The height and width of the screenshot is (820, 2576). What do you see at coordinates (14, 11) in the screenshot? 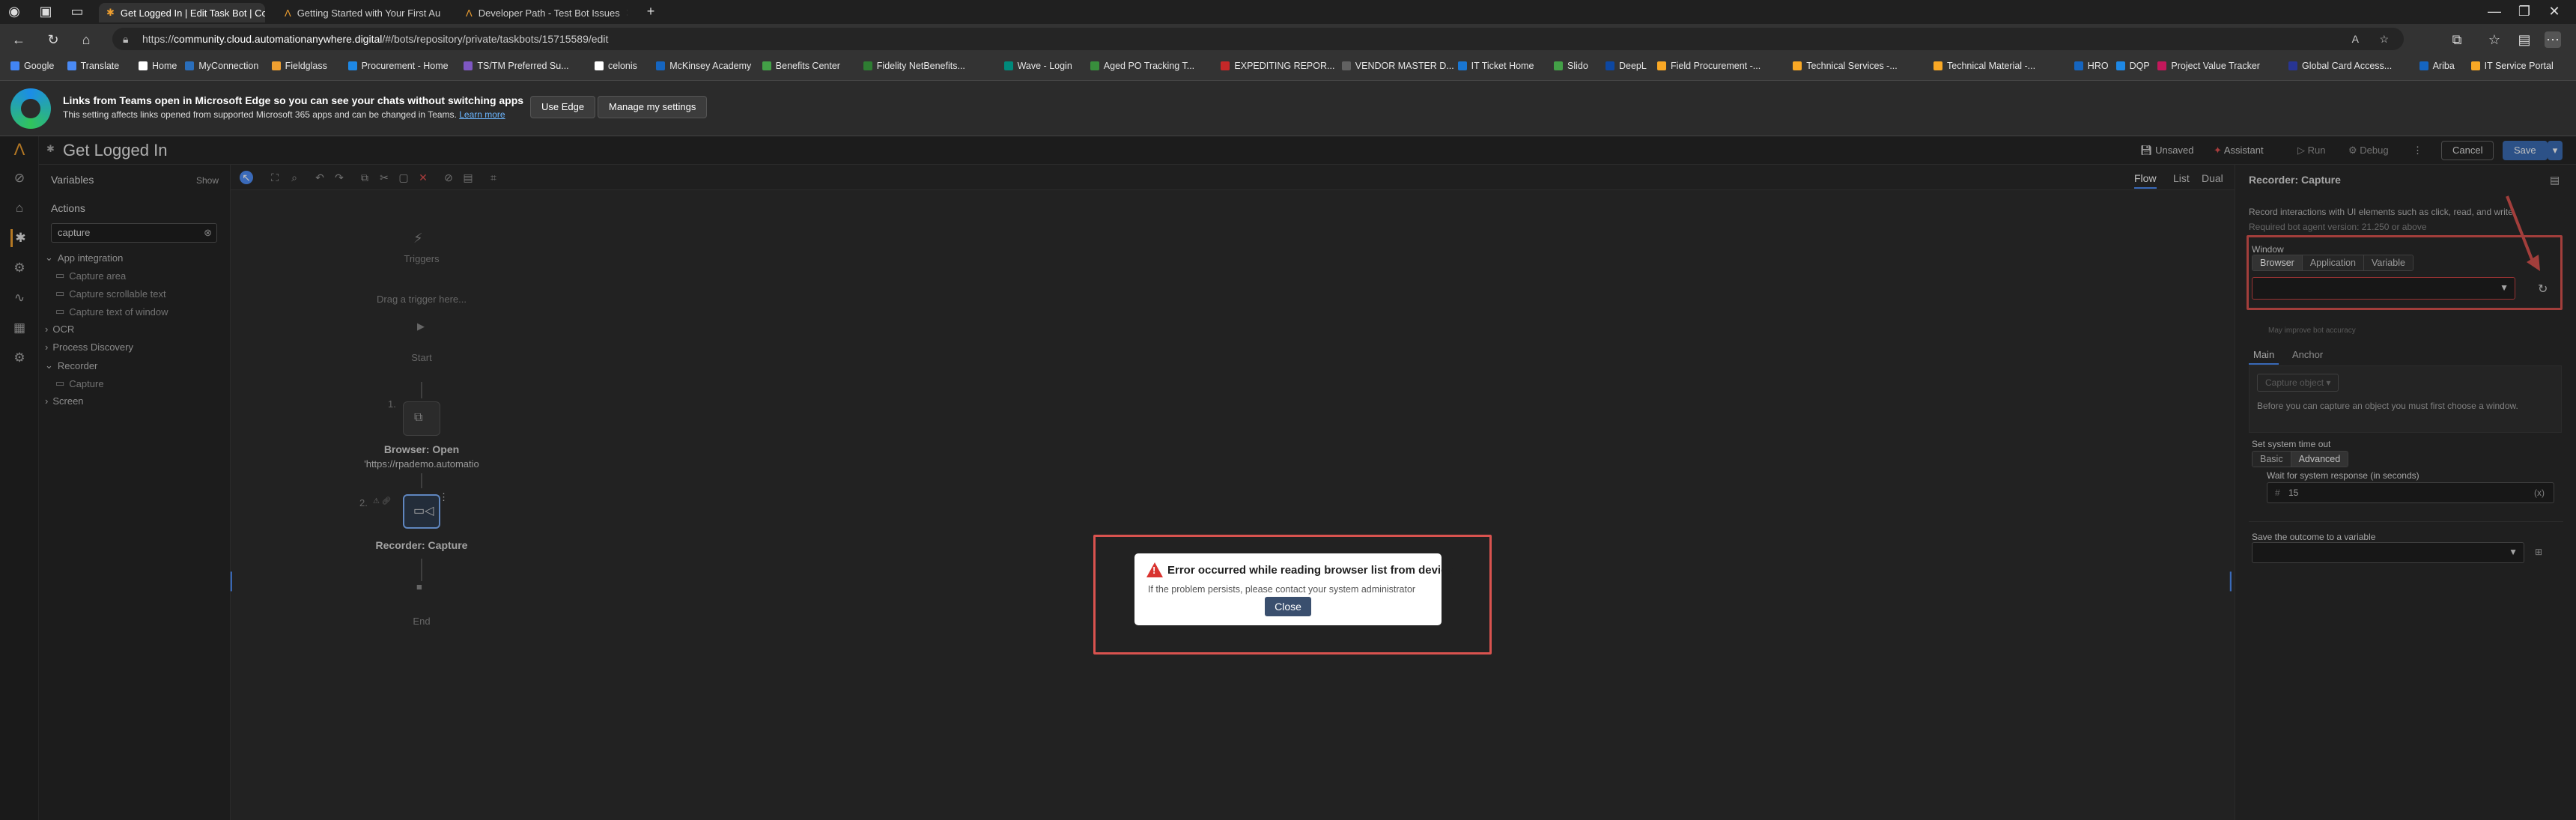
I see `profile-icon: ◉` at bounding box center [14, 11].